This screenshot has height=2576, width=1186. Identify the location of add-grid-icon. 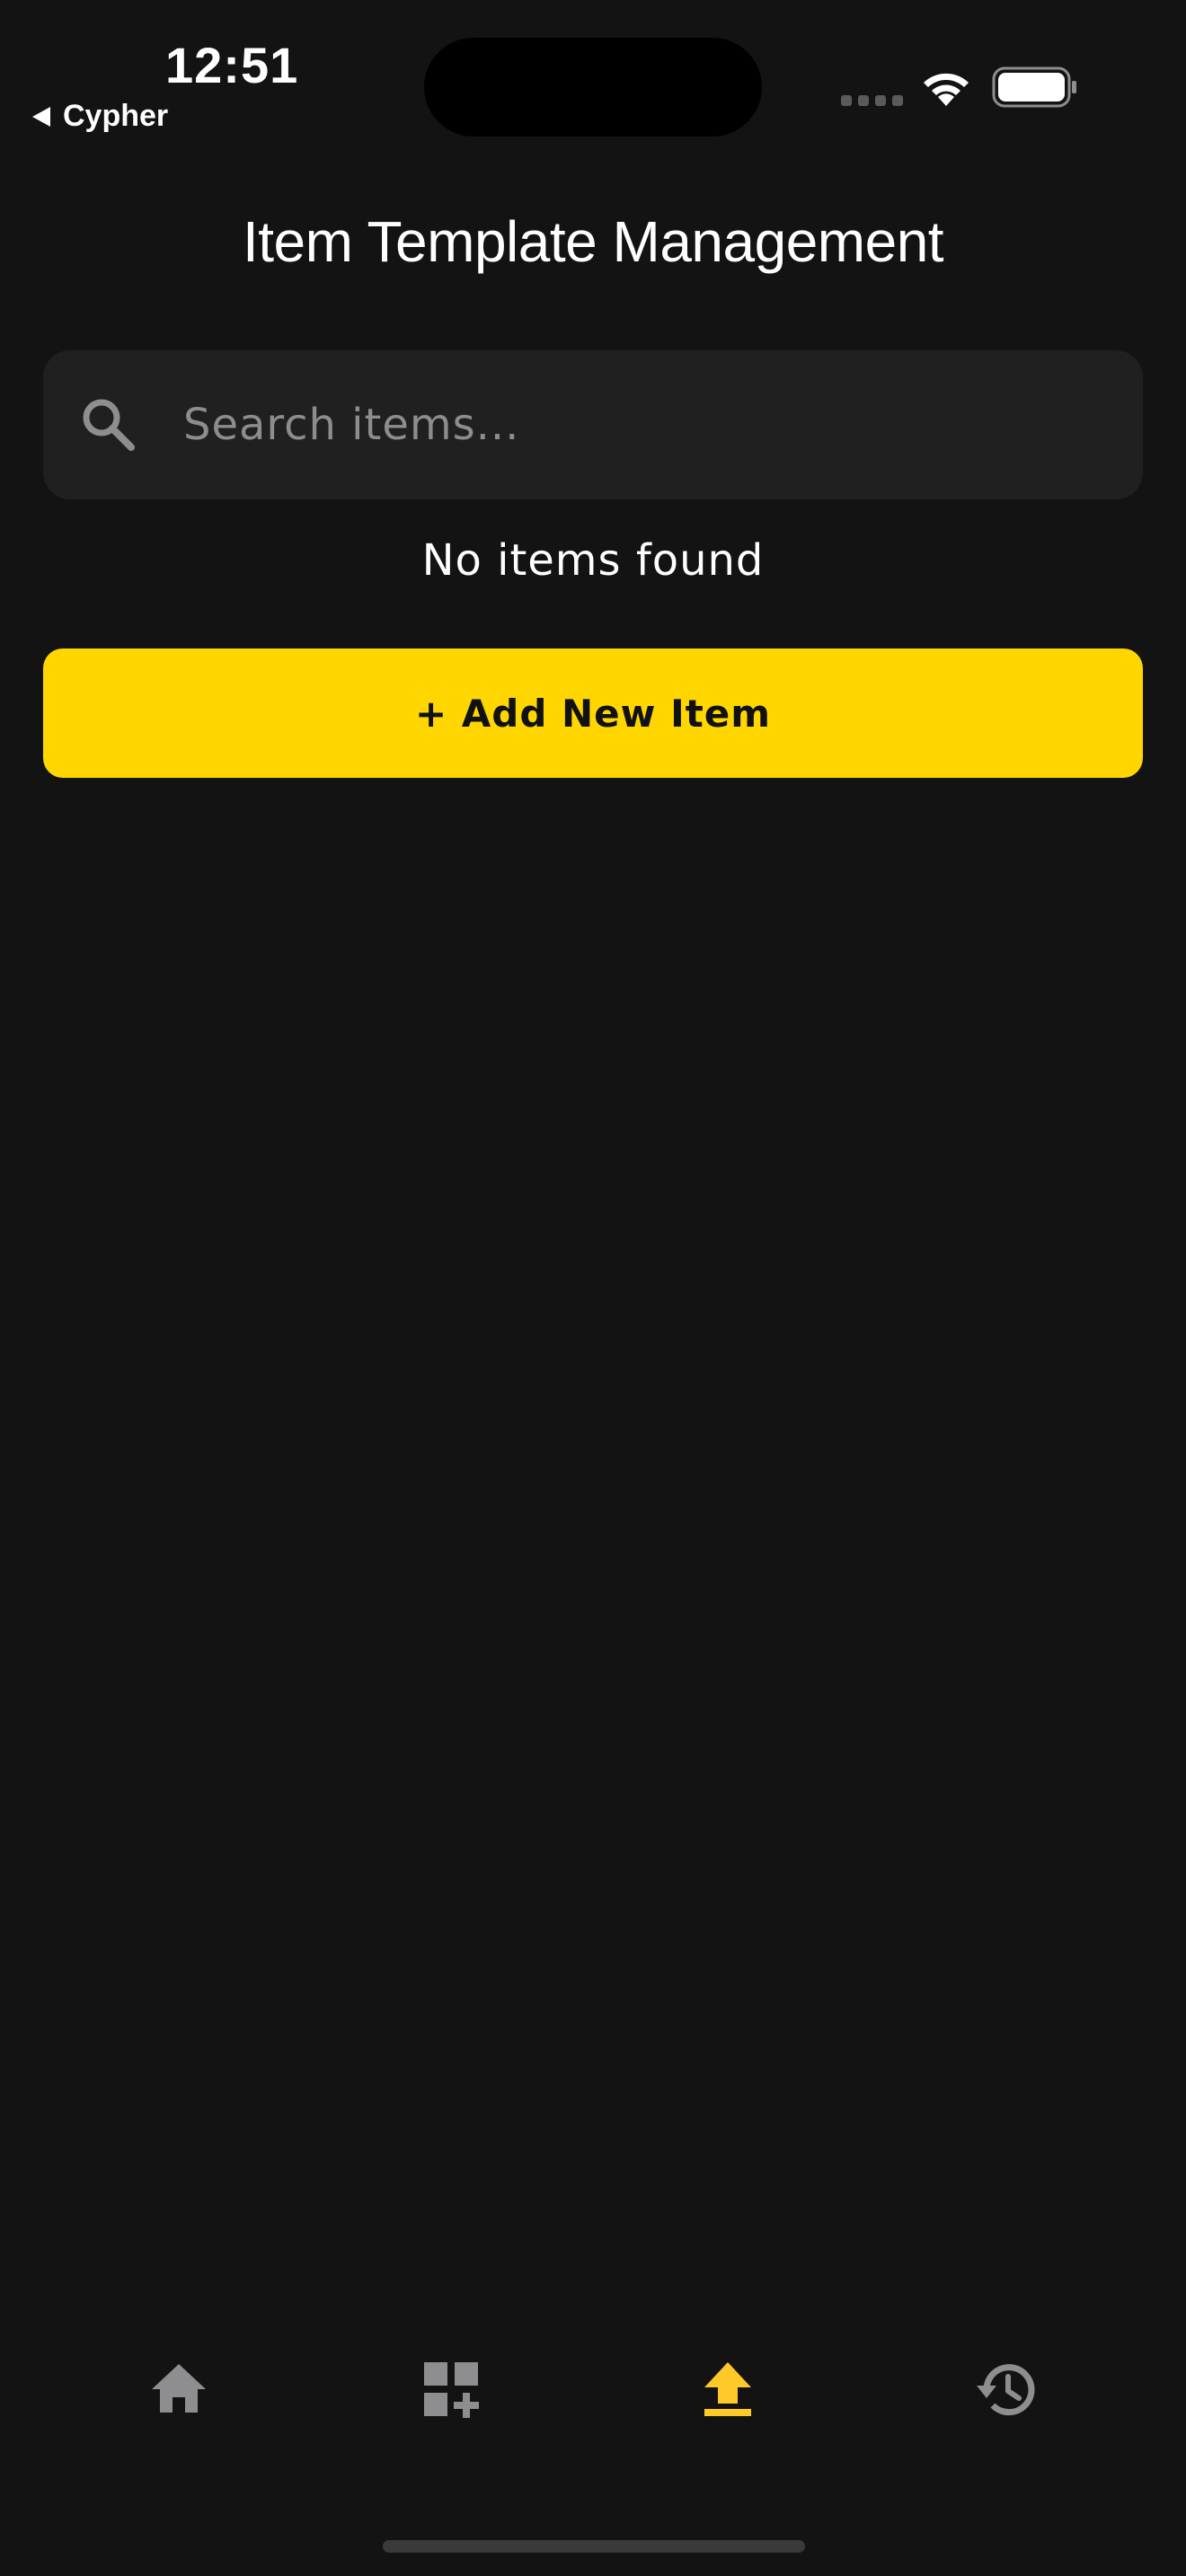
(451, 2390).